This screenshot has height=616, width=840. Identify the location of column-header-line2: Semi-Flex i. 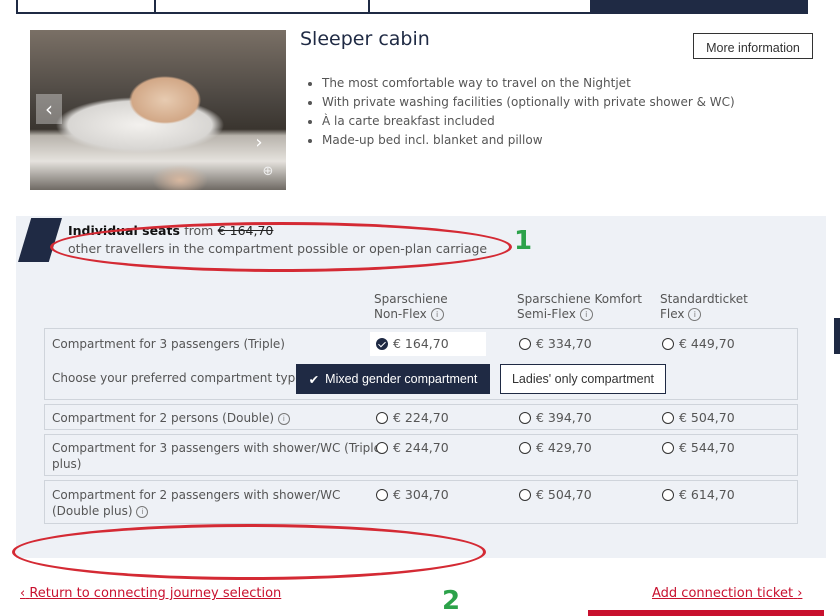
(579, 314).